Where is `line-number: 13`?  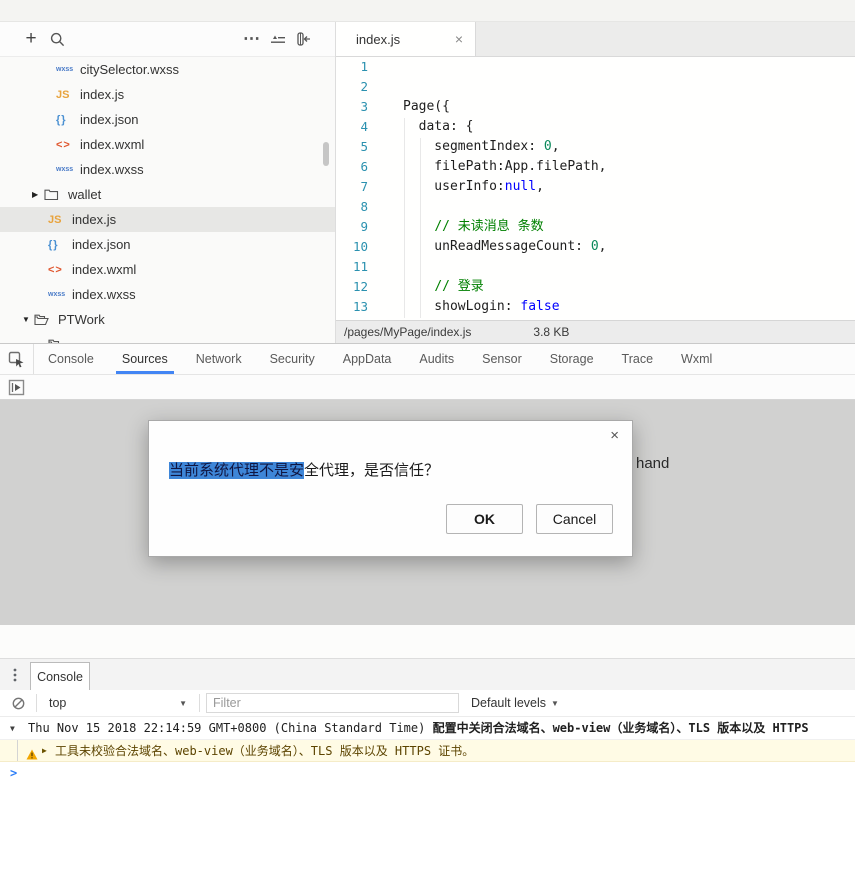
line-number: 13 is located at coordinates (360, 306).